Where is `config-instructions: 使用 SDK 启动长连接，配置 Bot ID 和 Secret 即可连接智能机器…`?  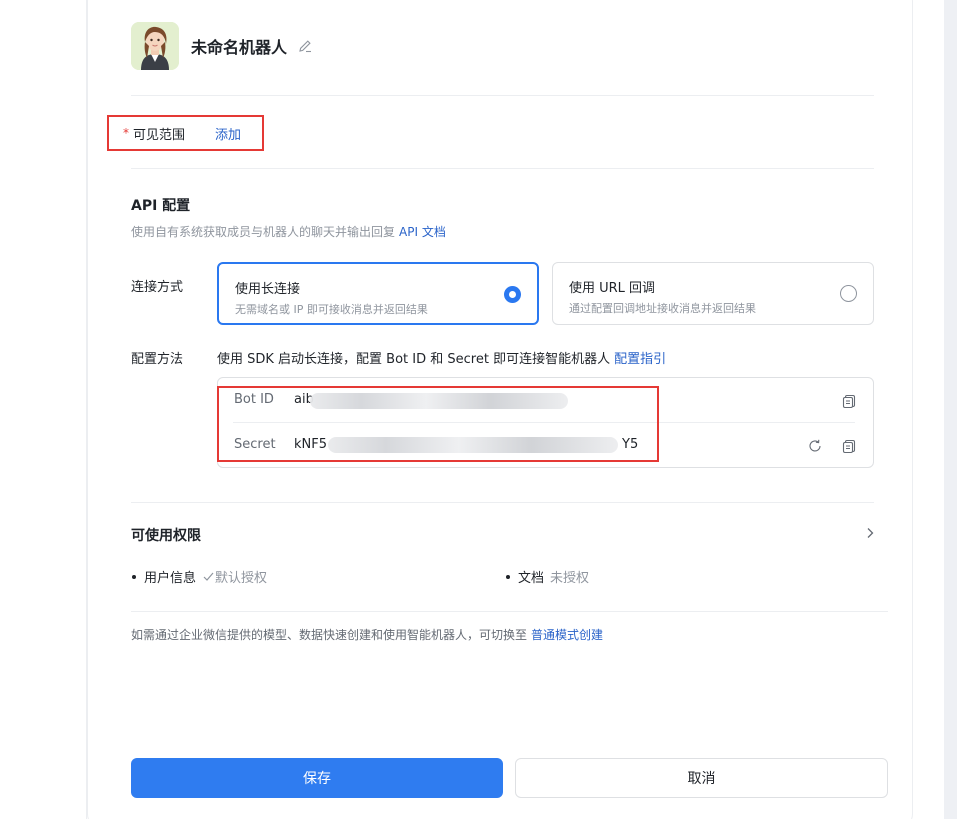 config-instructions: 使用 SDK 启动长连接，配置 Bot ID 和 Secret 即可连接智能机器… is located at coordinates (441, 357).